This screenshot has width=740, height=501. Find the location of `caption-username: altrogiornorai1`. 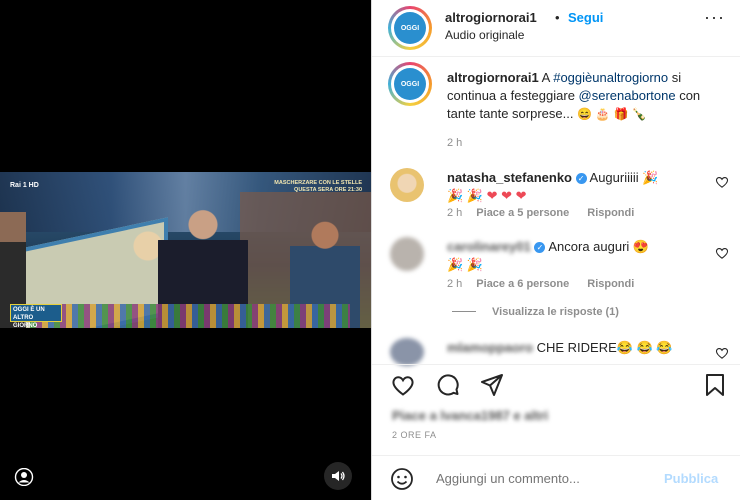

caption-username: altrogiornorai1 is located at coordinates (493, 77).